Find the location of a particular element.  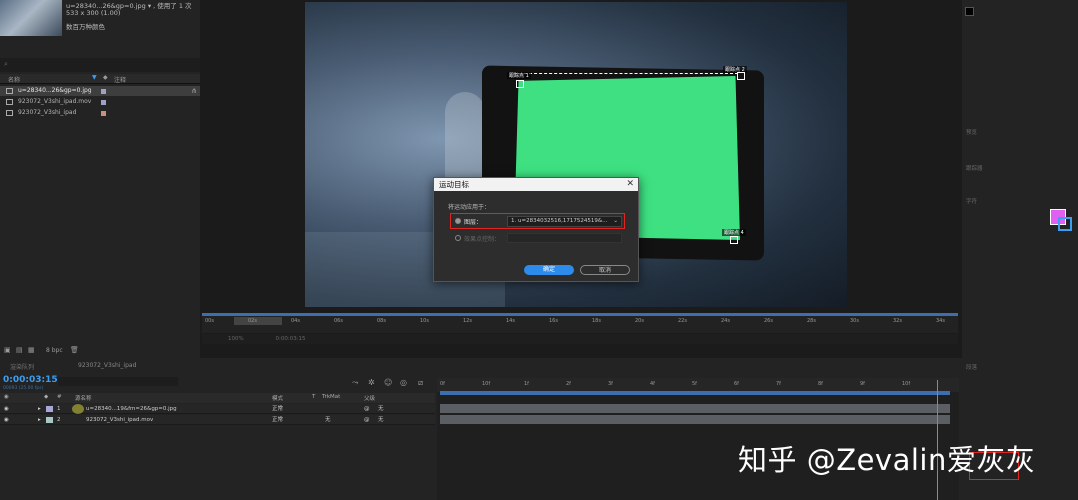

trash-icon: 🗑 is located at coordinates (74, 350).